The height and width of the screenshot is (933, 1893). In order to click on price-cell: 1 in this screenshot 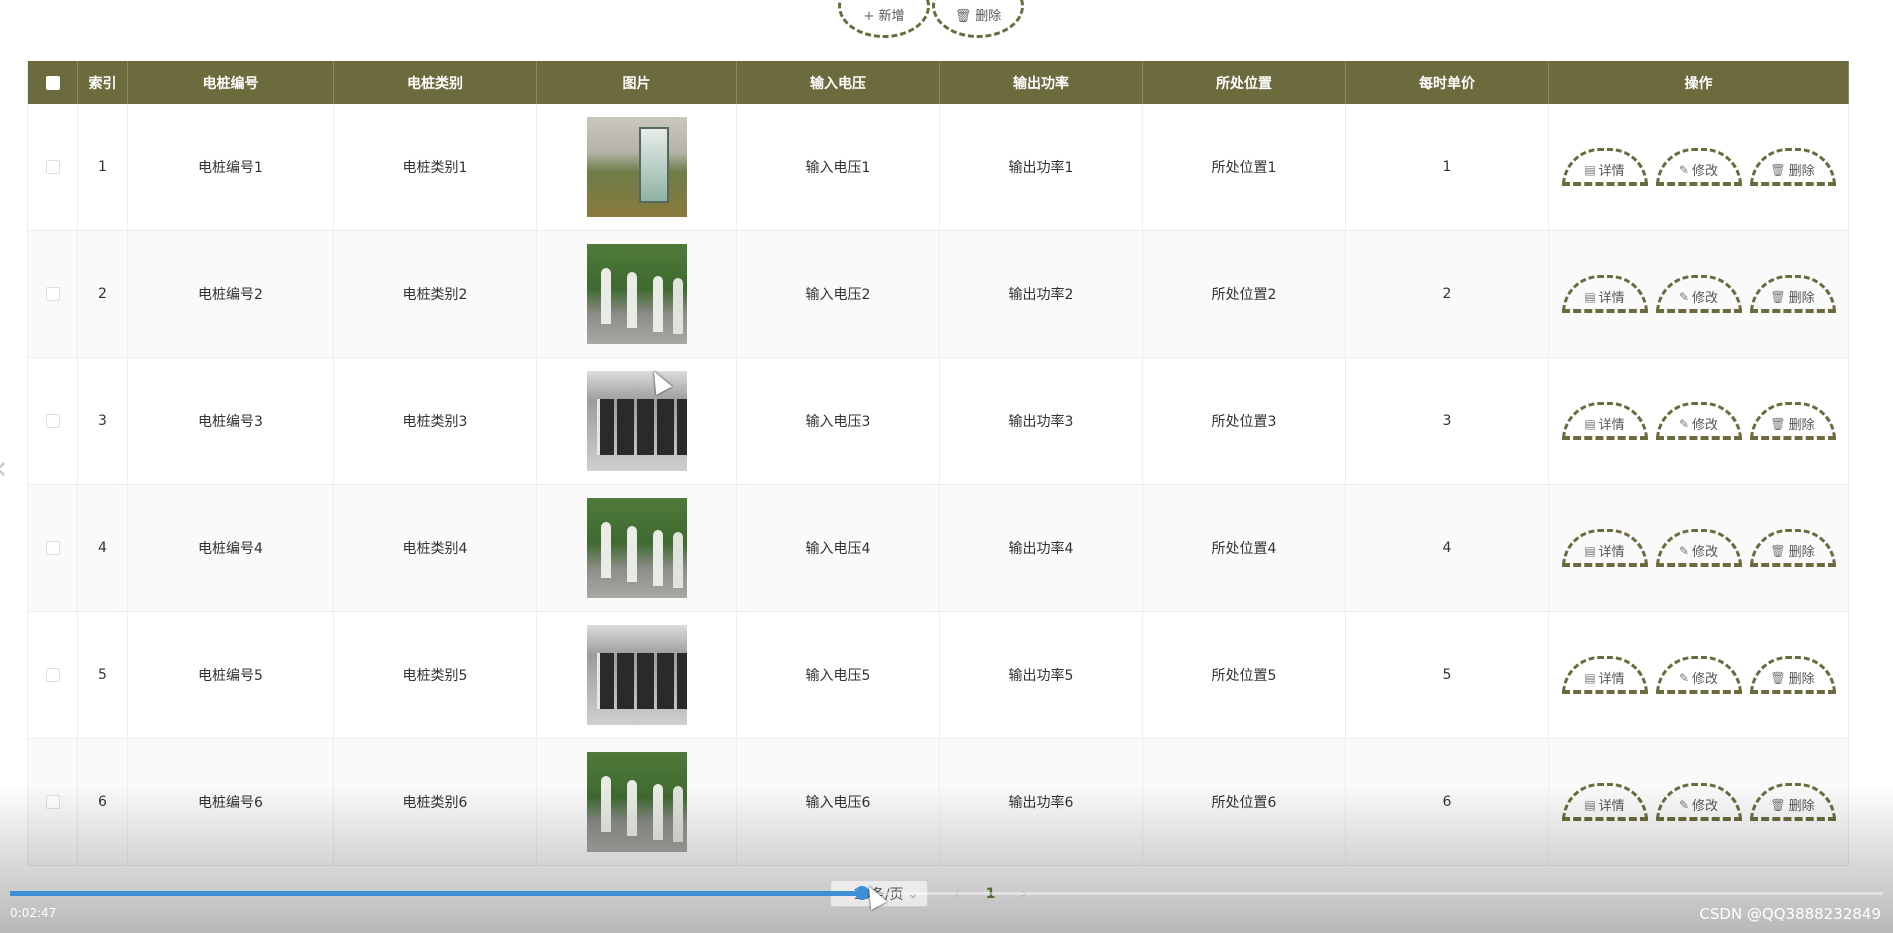, I will do `click(1447, 167)`.